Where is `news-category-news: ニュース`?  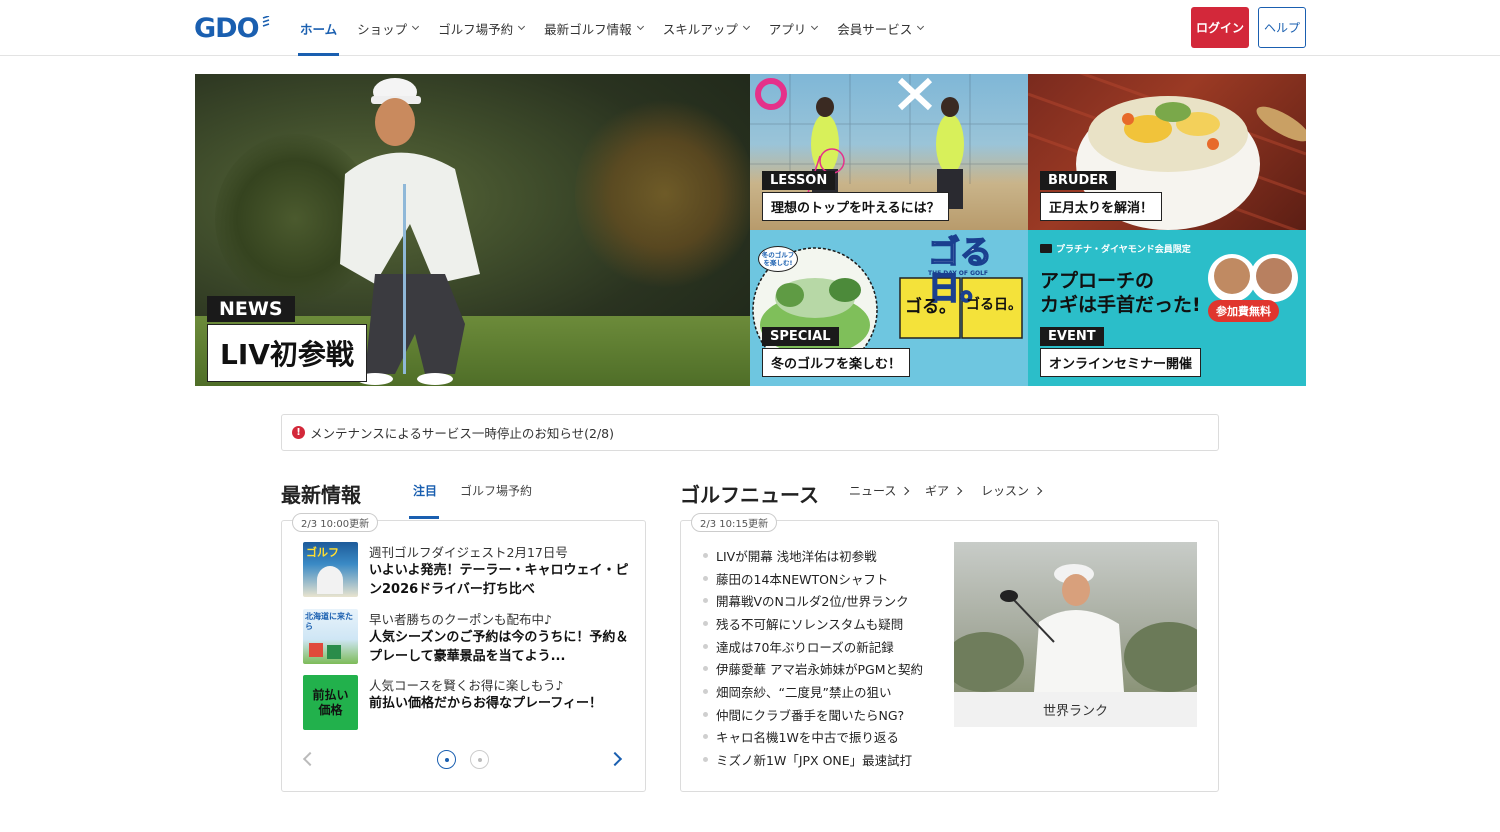 news-category-news: ニュース is located at coordinates (879, 490).